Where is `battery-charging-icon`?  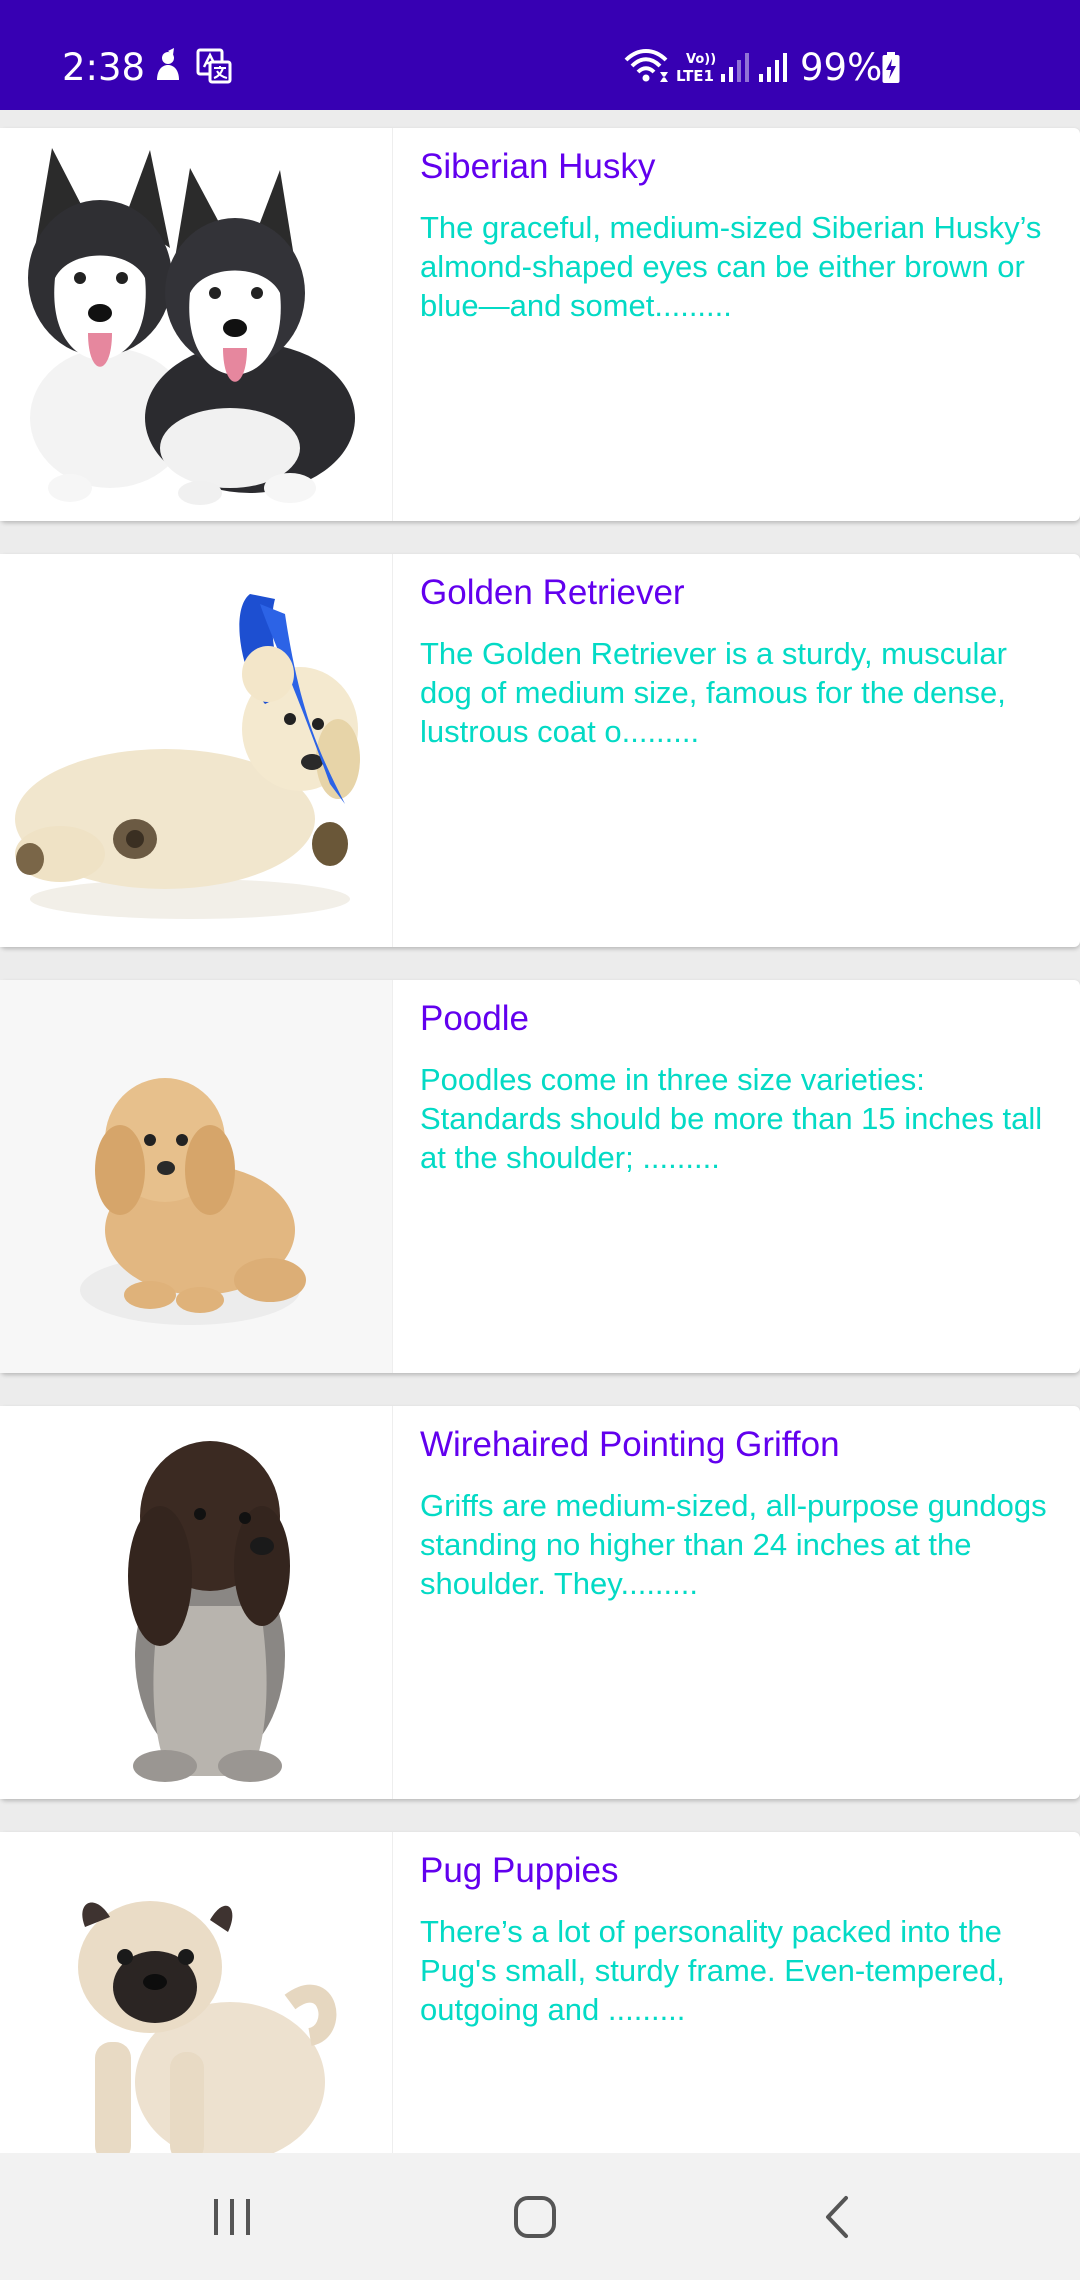
battery-charging-icon is located at coordinates (891, 70).